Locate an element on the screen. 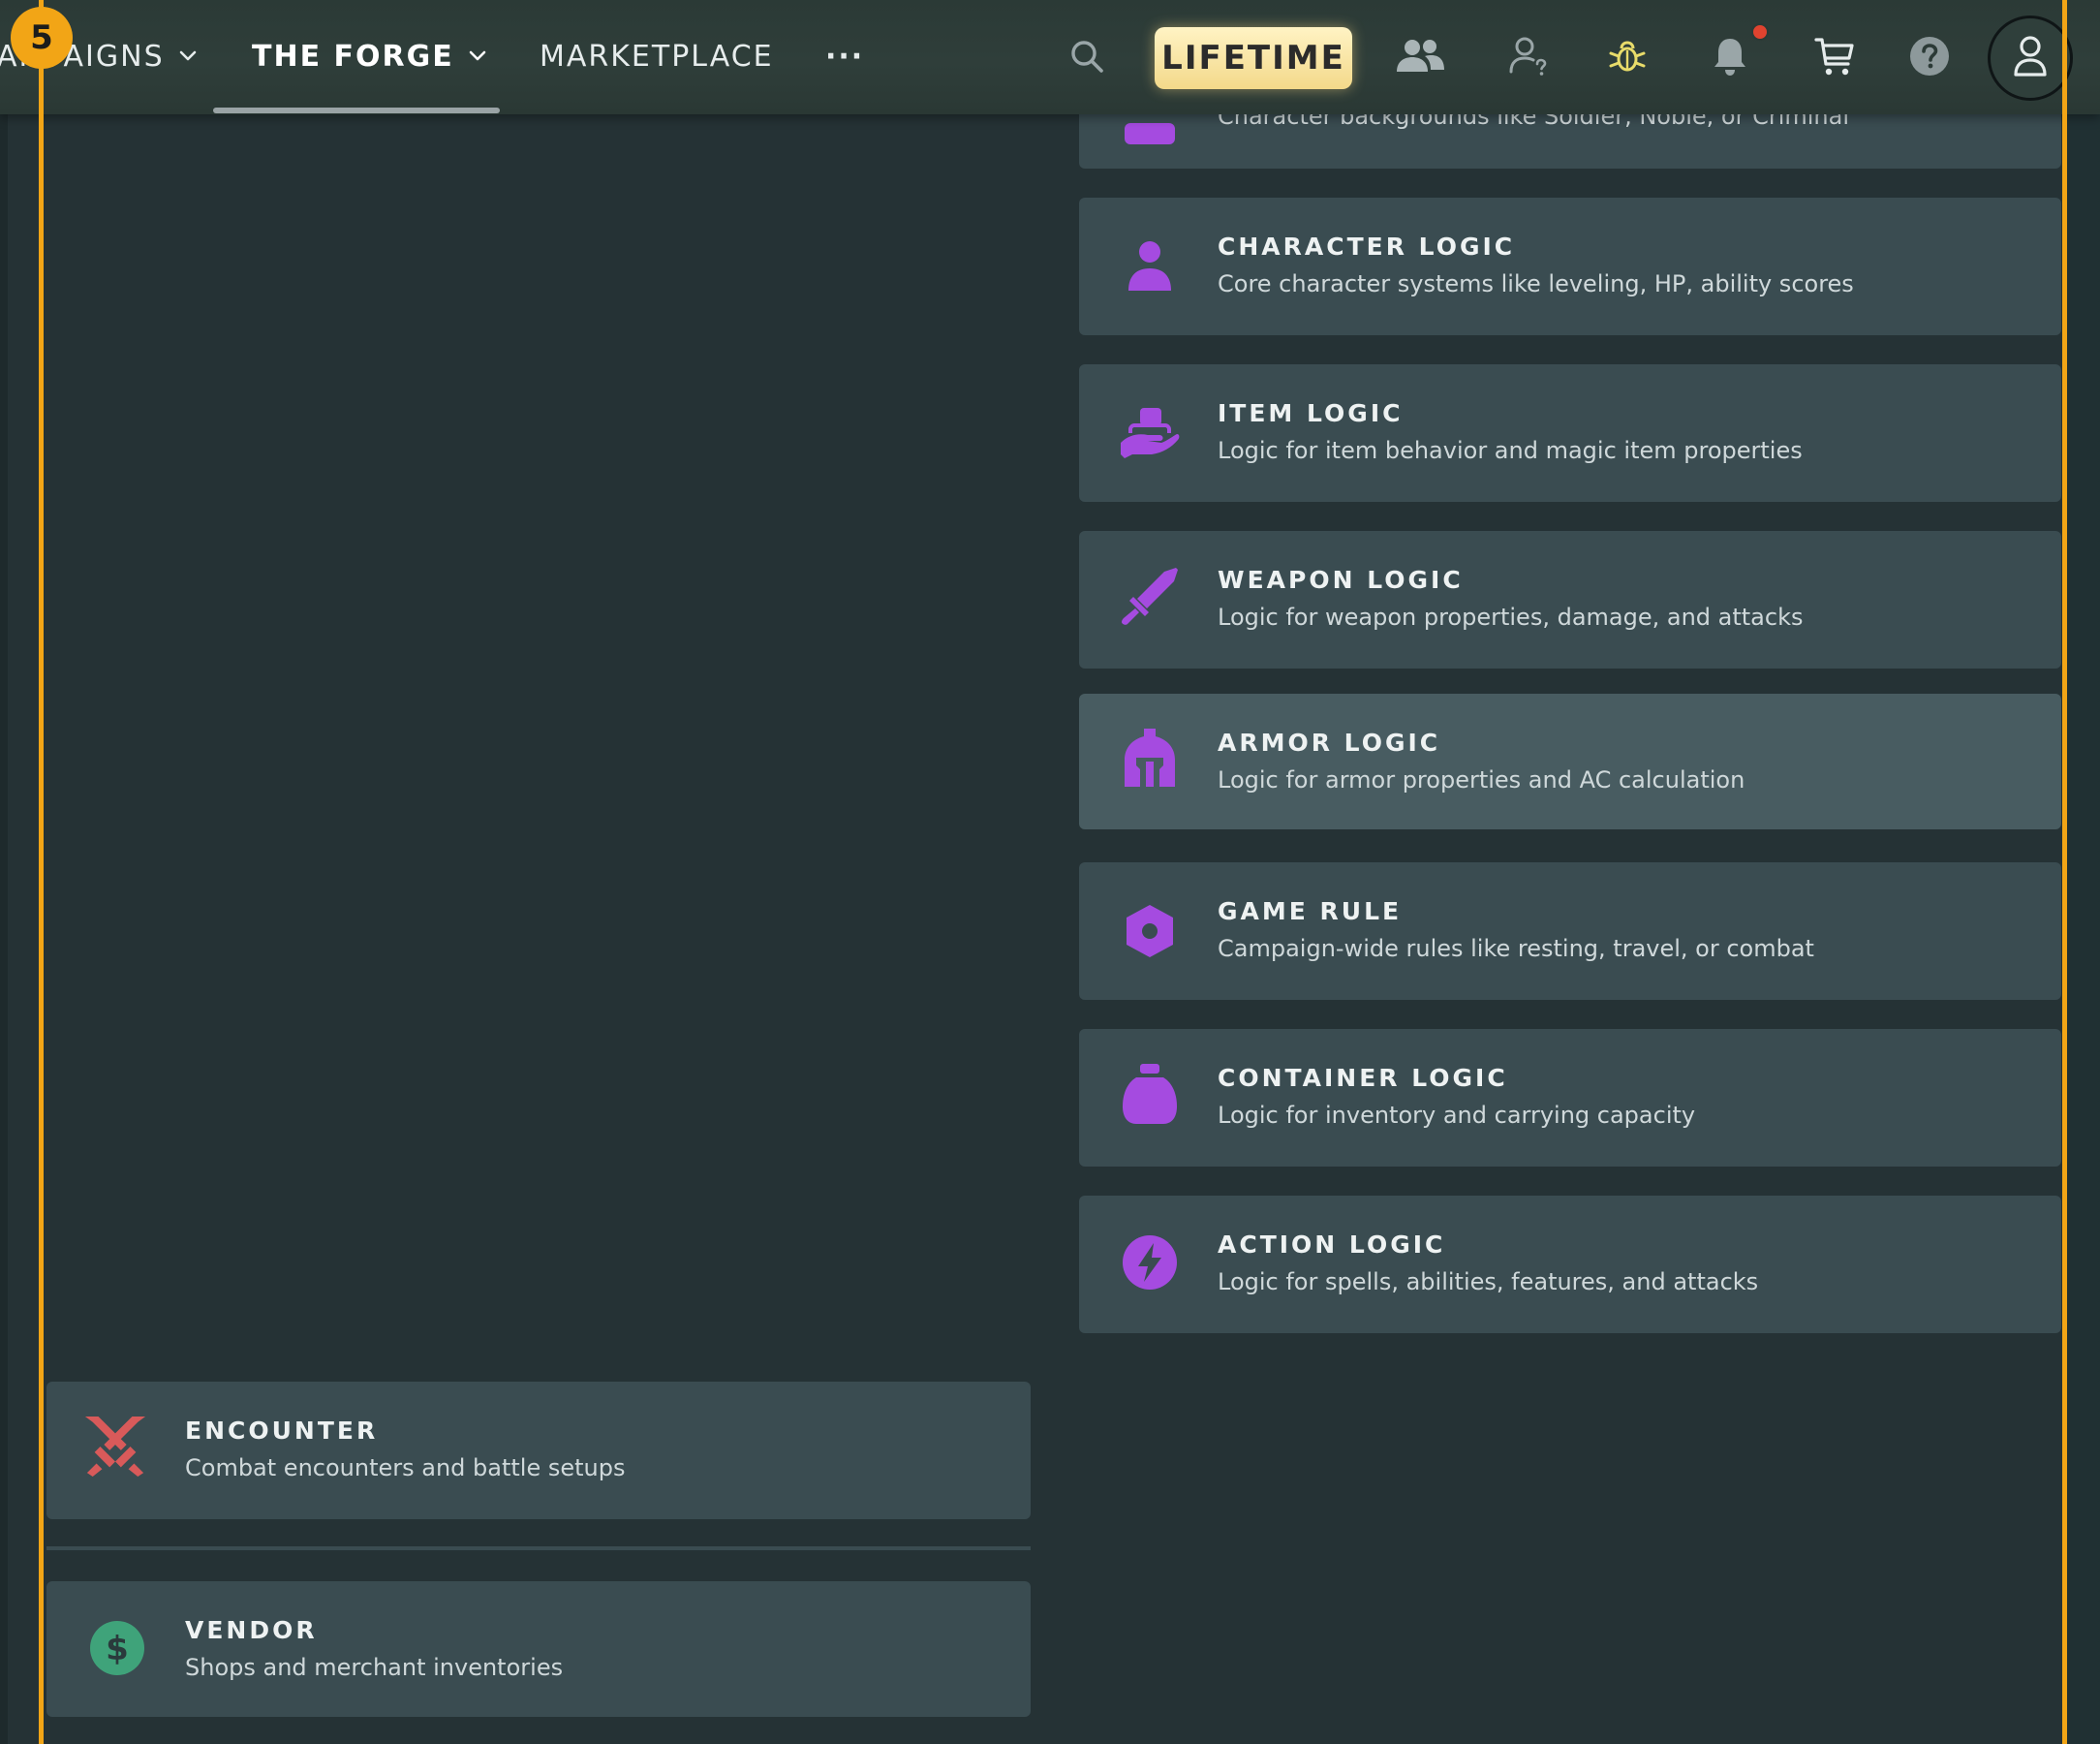 The width and height of the screenshot is (2100, 1744). card-vendor: $ VENDOR Shops and merchant inventories is located at coordinates (538, 1649).